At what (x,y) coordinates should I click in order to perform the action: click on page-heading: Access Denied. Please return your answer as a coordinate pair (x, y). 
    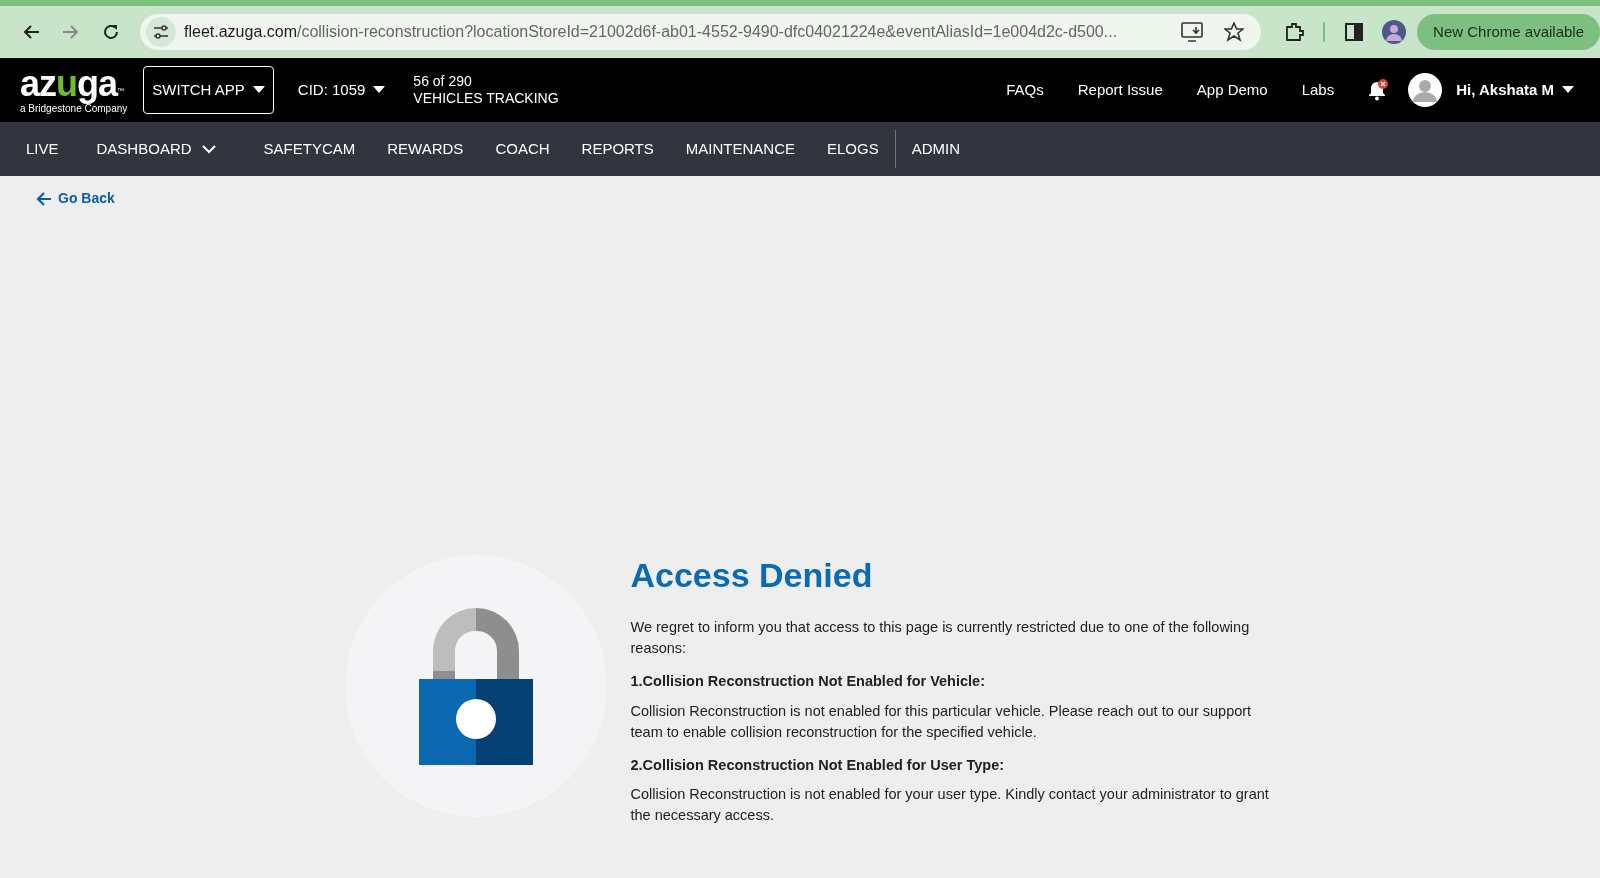
    Looking at the image, I should click on (752, 575).